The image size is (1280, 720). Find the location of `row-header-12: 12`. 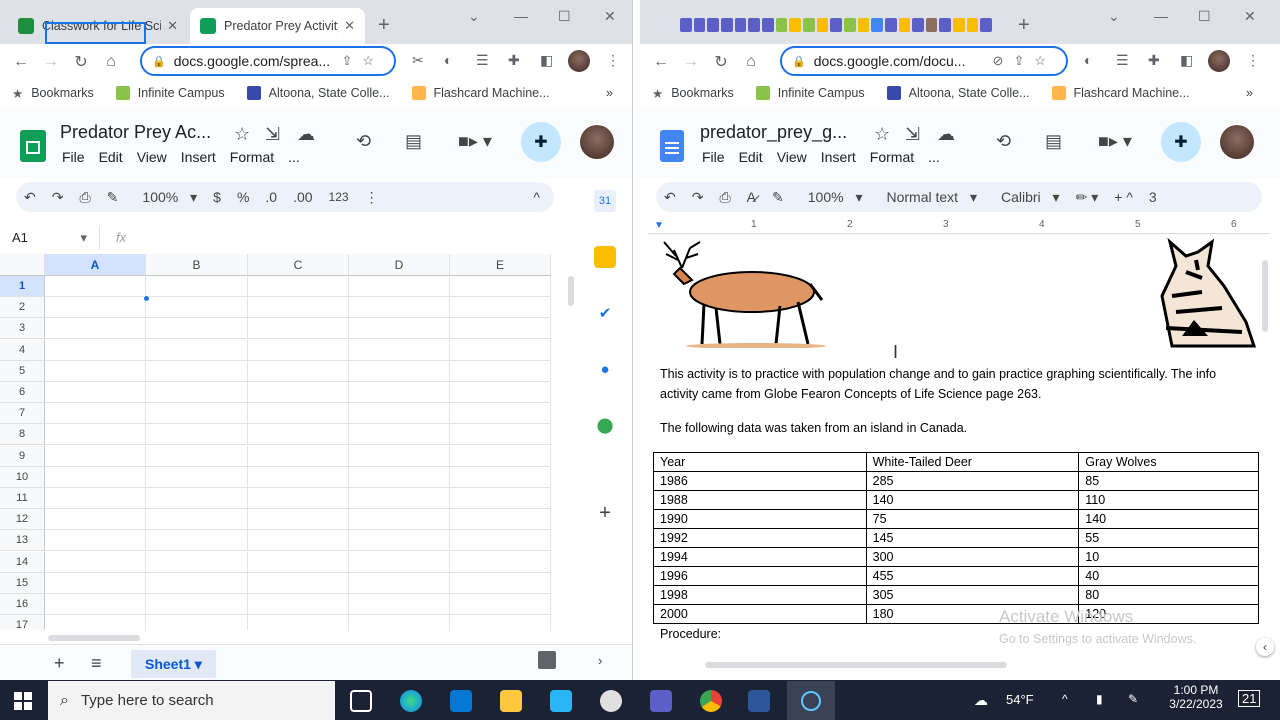

row-header-12: 12 is located at coordinates (22, 520).